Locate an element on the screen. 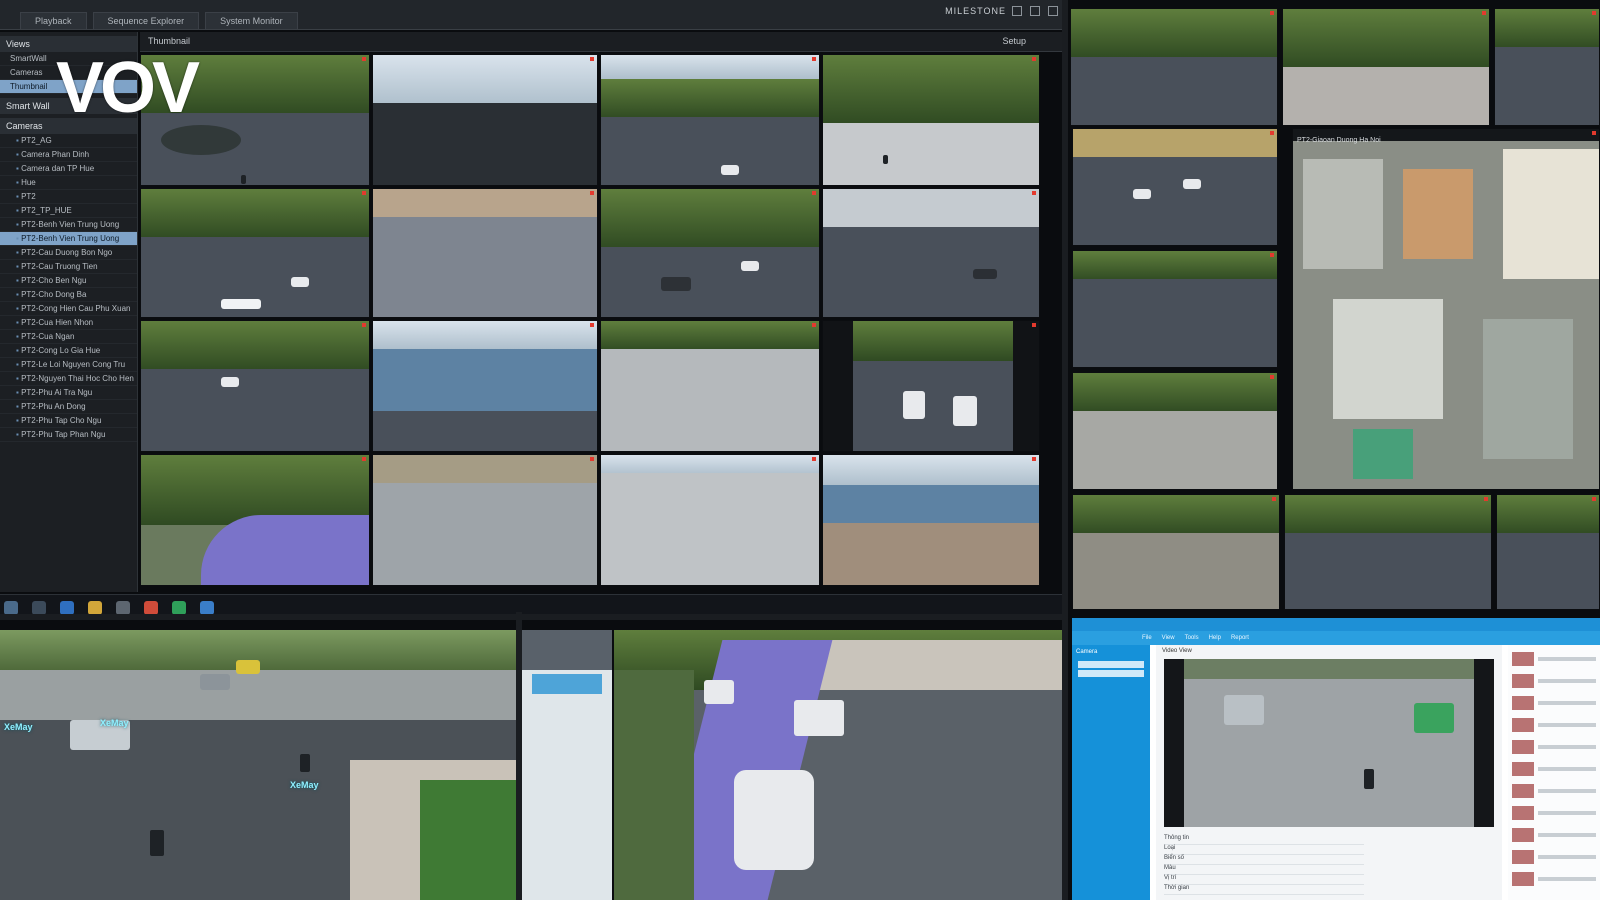 This screenshot has height=900, width=1600. tree-item-camera: PT2-Cong Hien Cau Phu Xuan is located at coordinates (68, 309).